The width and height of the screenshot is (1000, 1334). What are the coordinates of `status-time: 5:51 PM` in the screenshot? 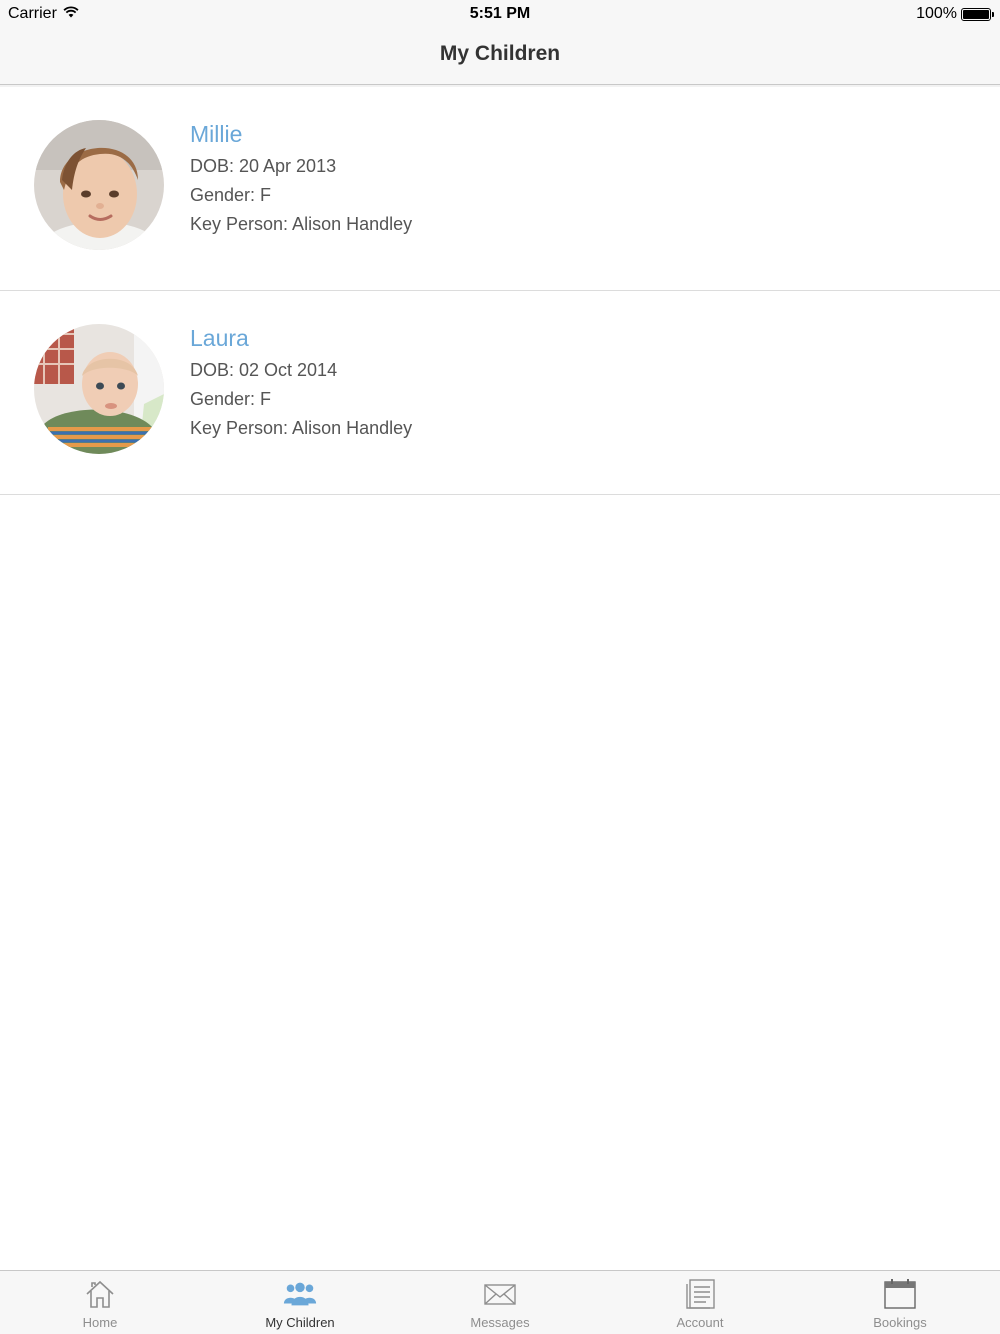 It's located at (500, 13).